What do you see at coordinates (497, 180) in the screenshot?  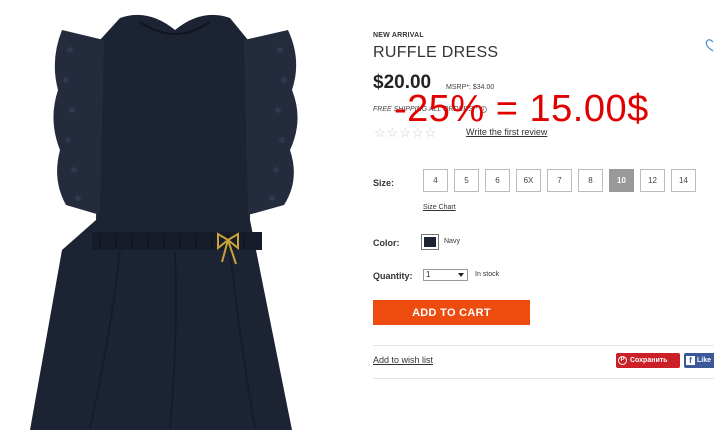 I see `size-option-6: 6` at bounding box center [497, 180].